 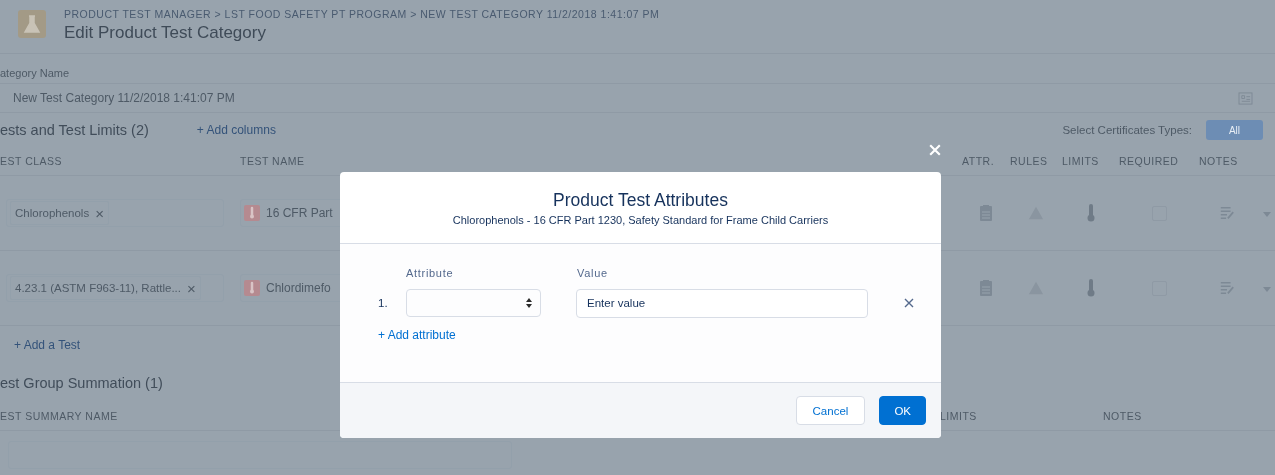 I want to click on row-number: 1., so click(x=383, y=303).